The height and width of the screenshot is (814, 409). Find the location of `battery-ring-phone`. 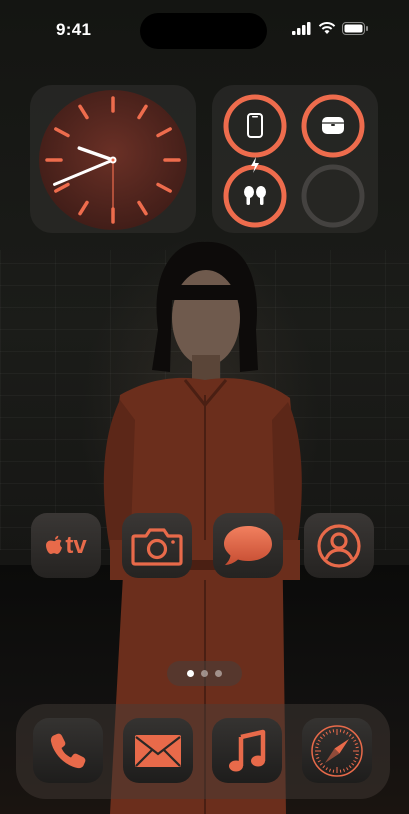

battery-ring-phone is located at coordinates (255, 126).